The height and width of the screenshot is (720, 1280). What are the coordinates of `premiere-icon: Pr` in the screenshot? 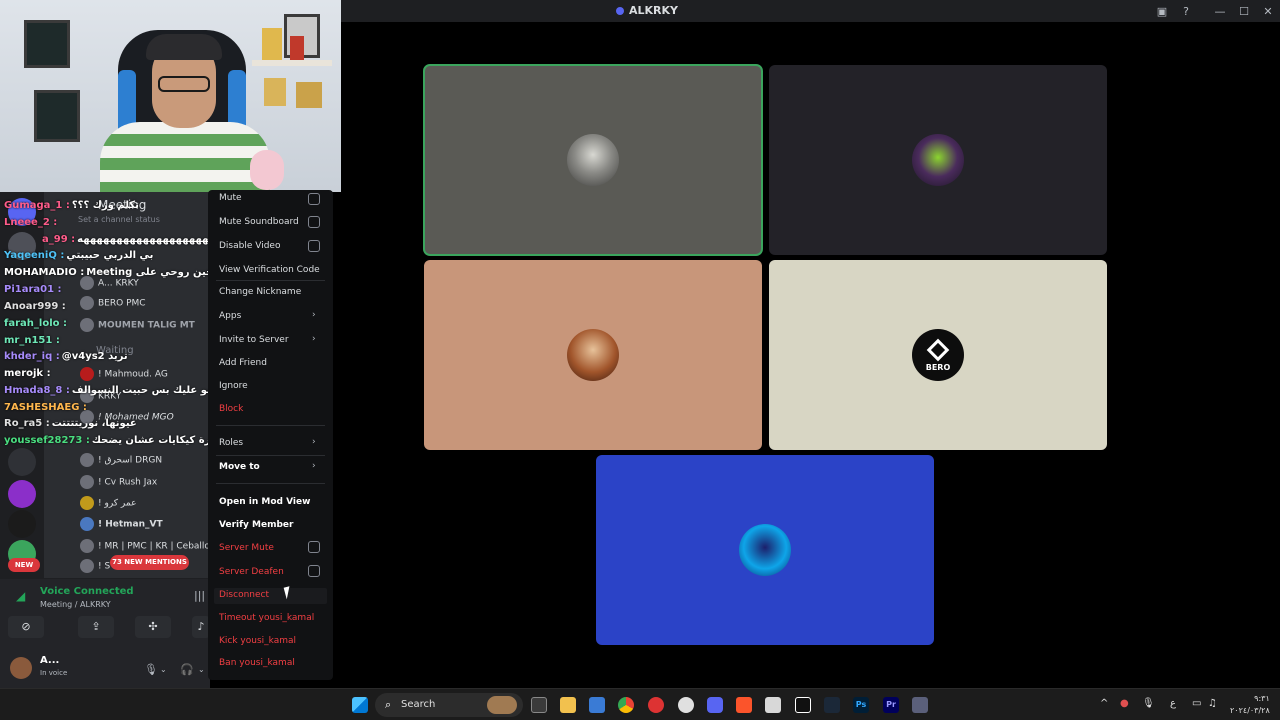 It's located at (891, 705).